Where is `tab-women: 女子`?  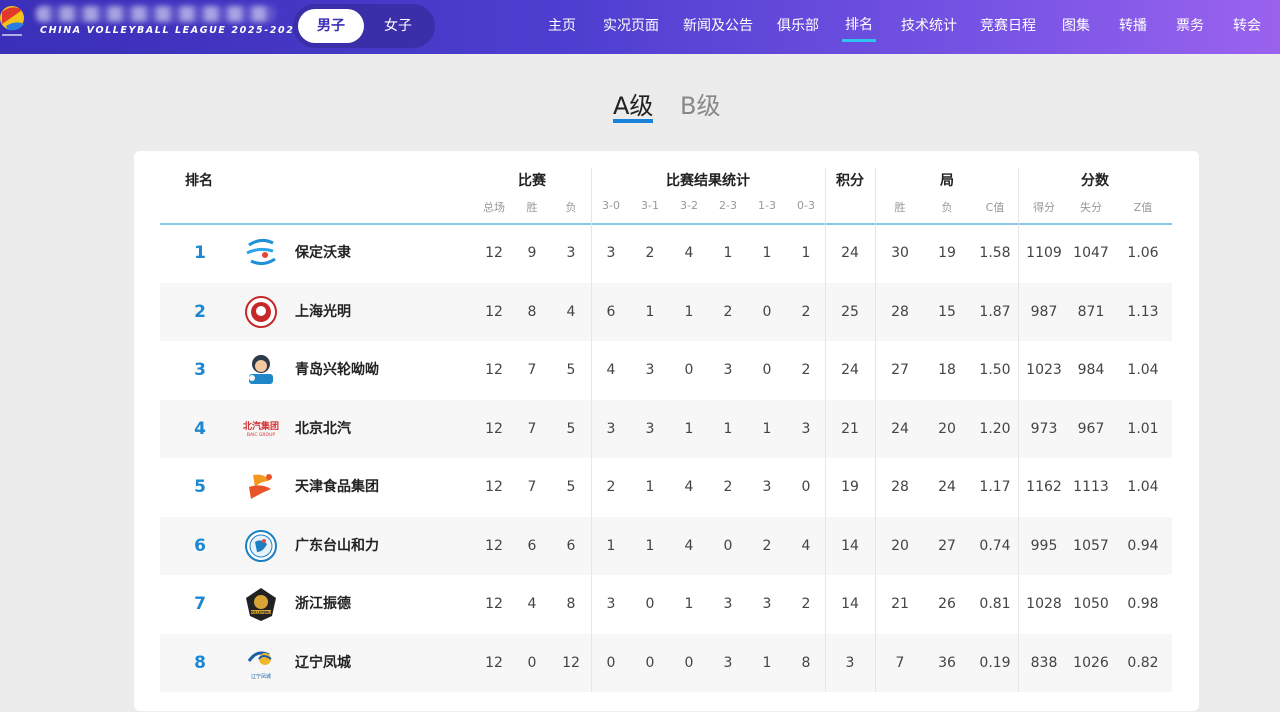 tab-women: 女子 is located at coordinates (398, 26).